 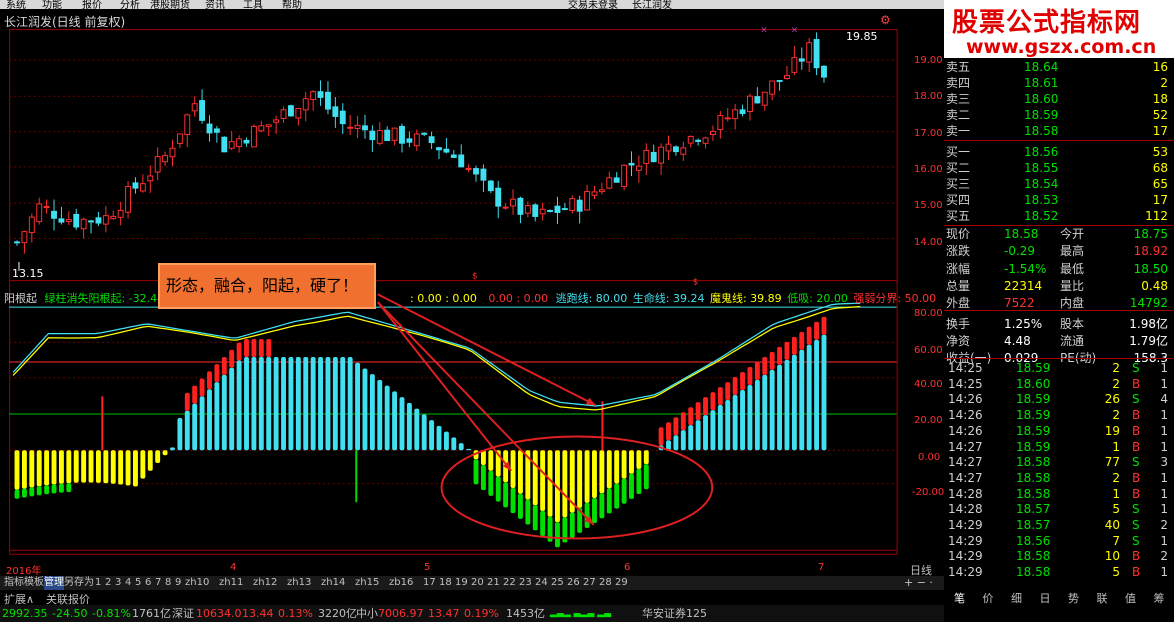 I want to click on menu-item-help: 帮助, so click(x=292, y=4).